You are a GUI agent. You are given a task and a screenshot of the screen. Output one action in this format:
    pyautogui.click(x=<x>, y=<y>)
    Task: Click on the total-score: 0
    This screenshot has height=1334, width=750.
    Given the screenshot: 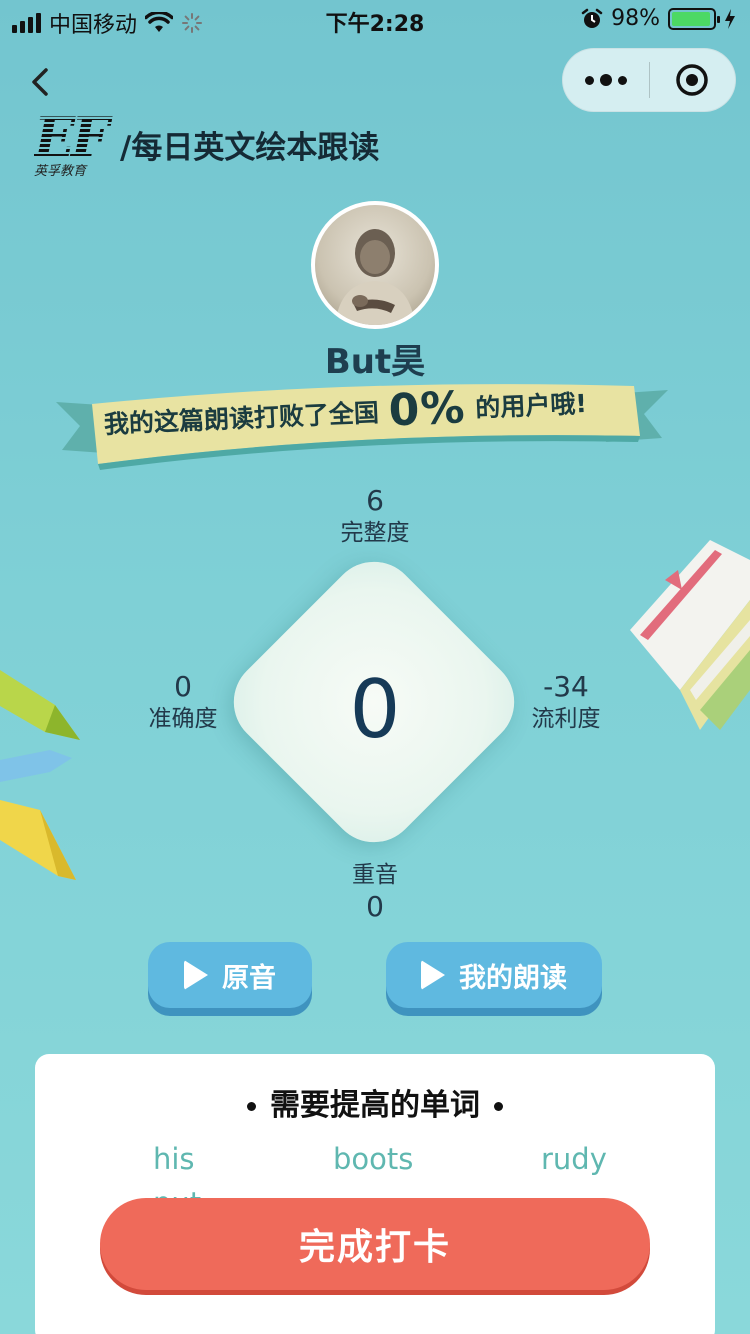 What is the action you would take?
    pyautogui.click(x=375, y=709)
    